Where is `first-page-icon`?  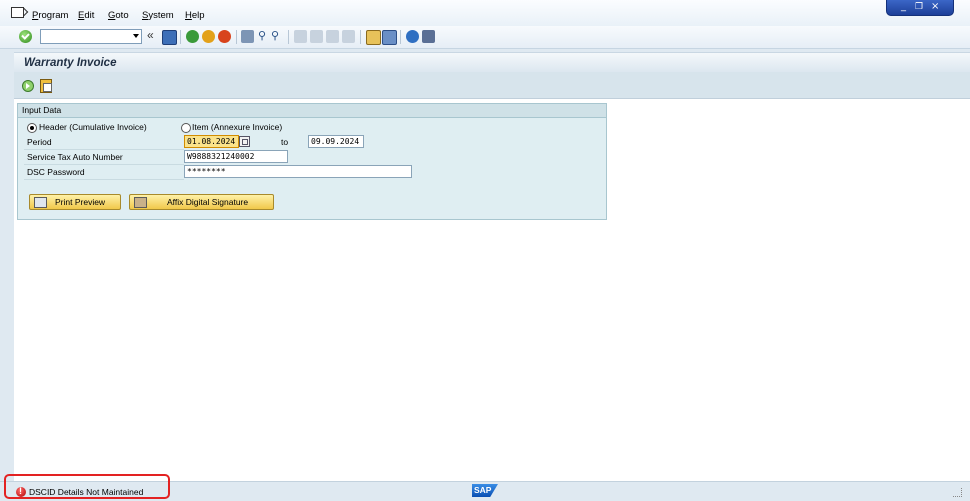 first-page-icon is located at coordinates (300, 36).